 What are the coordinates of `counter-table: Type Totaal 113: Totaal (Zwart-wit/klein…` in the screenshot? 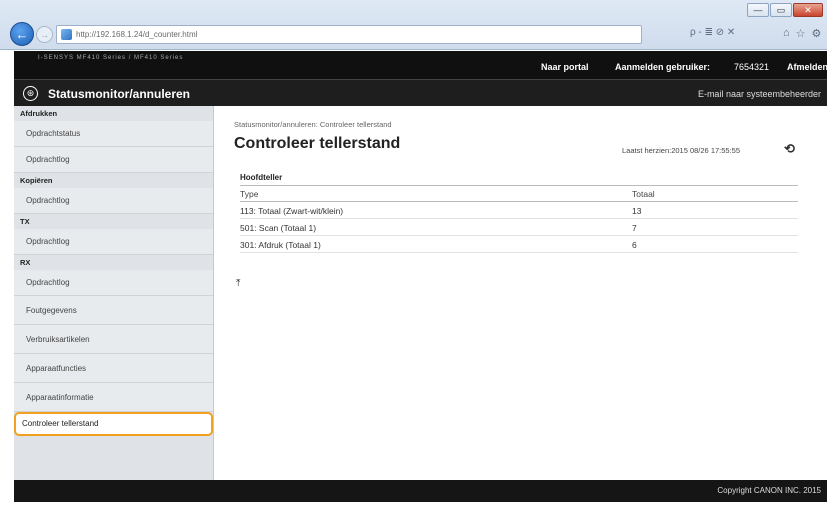 It's located at (519, 219).